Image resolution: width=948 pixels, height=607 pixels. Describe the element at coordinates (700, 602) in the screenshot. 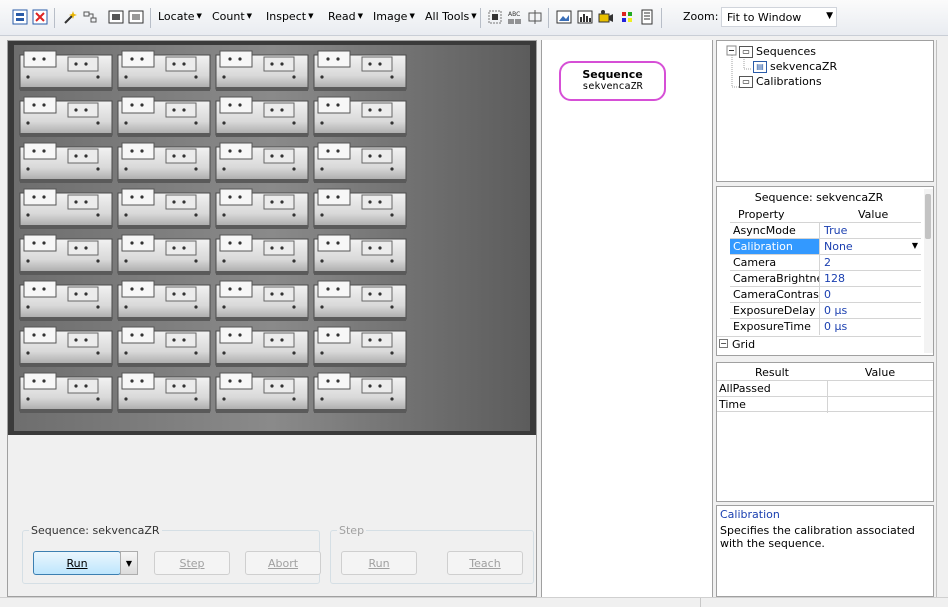

I see `status-divider` at that location.